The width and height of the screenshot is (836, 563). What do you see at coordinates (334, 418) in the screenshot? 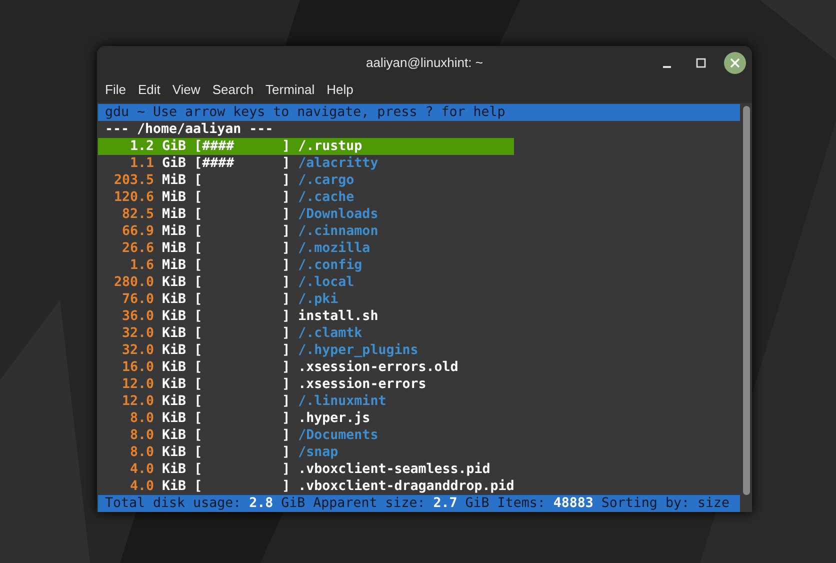
I see `file-name: .hyper.js` at bounding box center [334, 418].